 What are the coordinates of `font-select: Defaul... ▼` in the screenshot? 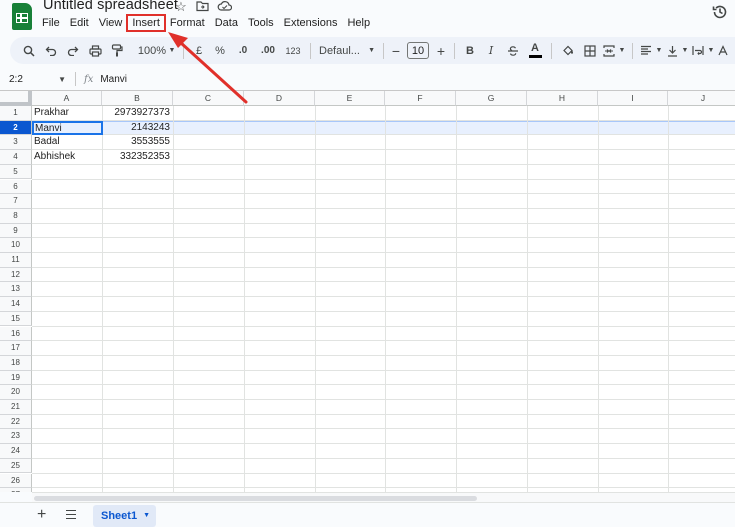 It's located at (347, 51).